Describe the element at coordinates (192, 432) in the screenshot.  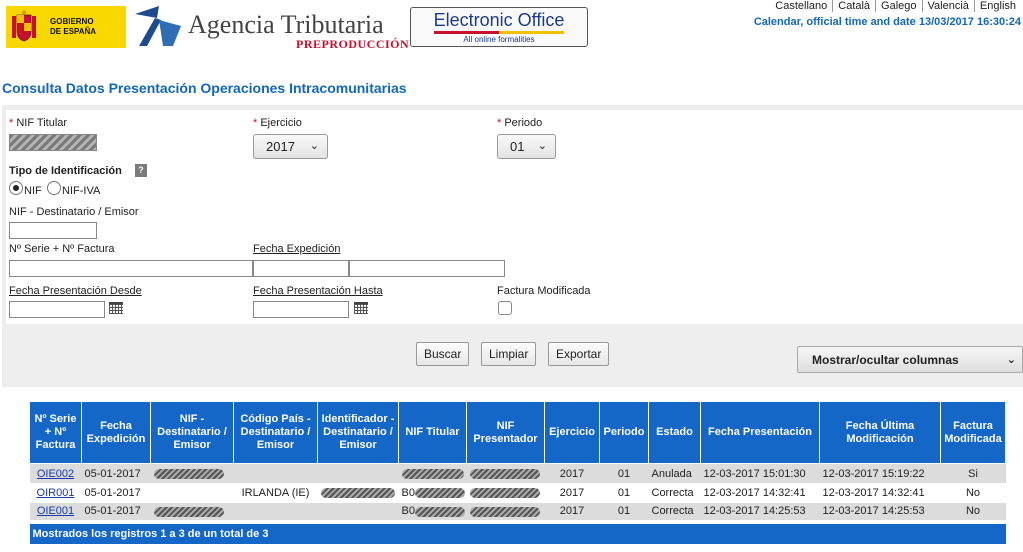
I see `col-header-nif-destinatario: NIF - Destinatario / Emisor` at that location.